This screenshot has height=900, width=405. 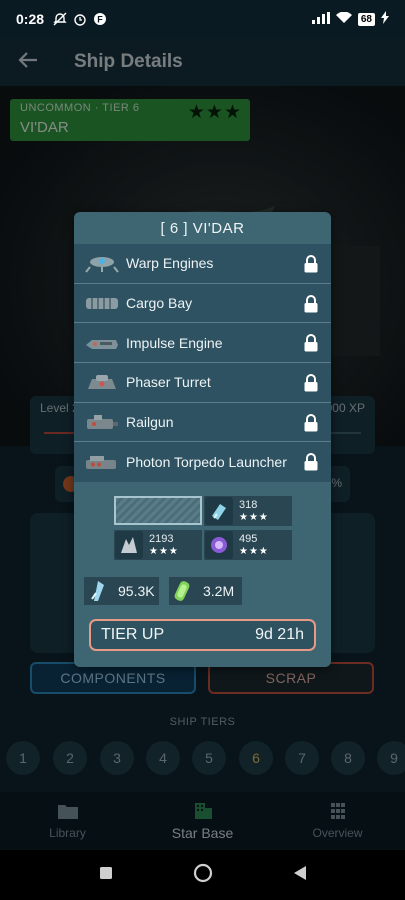 What do you see at coordinates (202, 423) in the screenshot?
I see `component-row-railgun: Railgun` at bounding box center [202, 423].